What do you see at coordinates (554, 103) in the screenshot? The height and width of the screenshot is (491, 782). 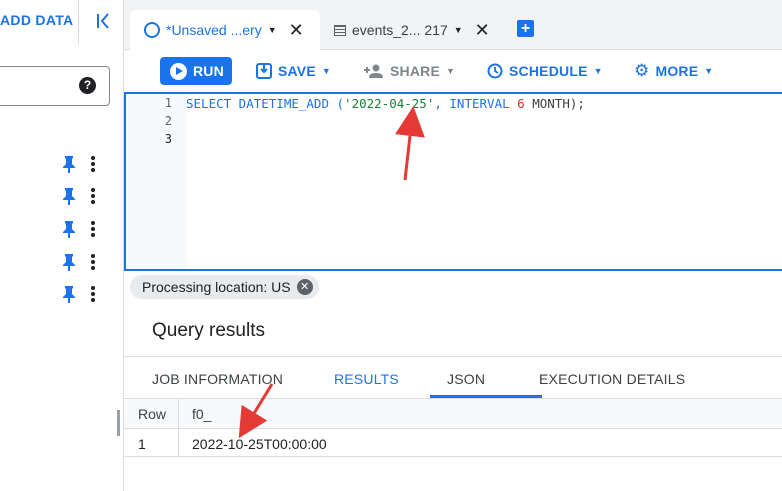 I see `sql-keyword: MONTH);` at bounding box center [554, 103].